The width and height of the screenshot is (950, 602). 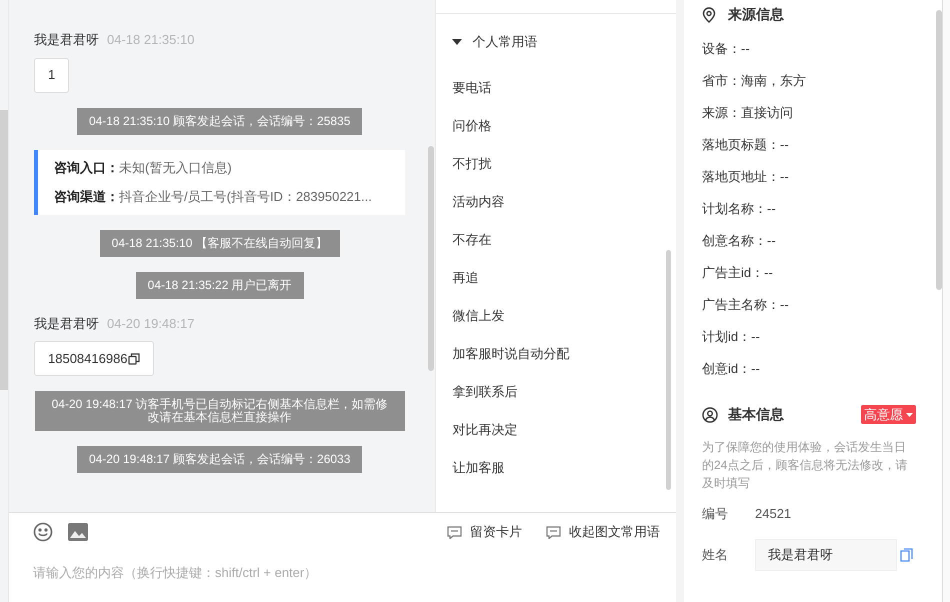 What do you see at coordinates (175, 167) in the screenshot?
I see `info-value: 未知(暂无入口信息)` at bounding box center [175, 167].